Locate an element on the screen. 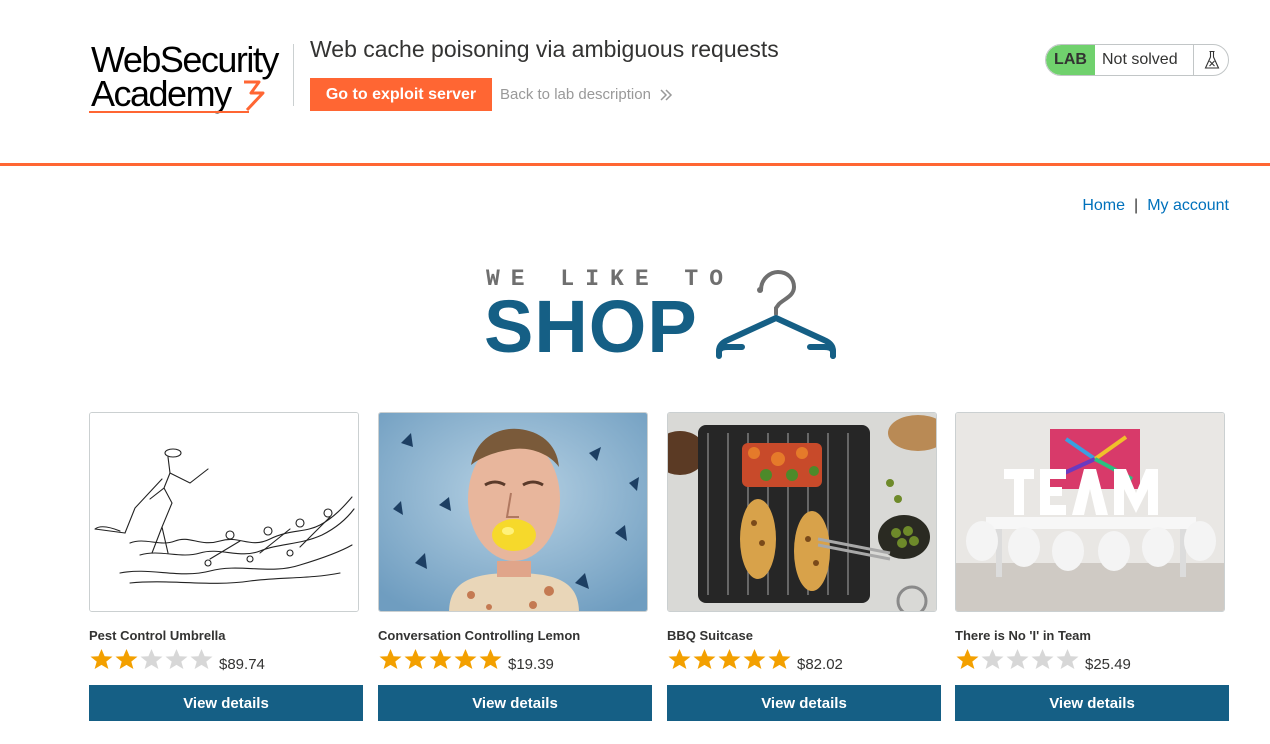  web-security-academy-logo: WebSecurity Academy is located at coordinates (190, 78).